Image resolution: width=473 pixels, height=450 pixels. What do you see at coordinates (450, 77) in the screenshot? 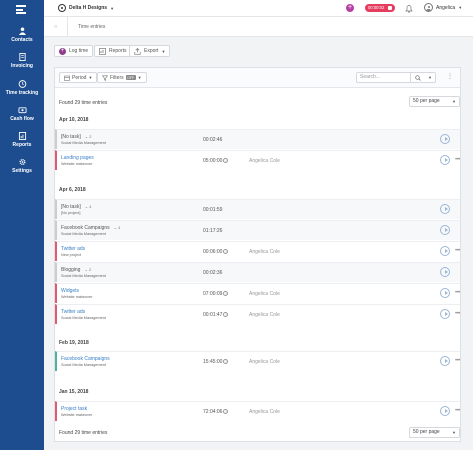
I see `more-options-icon: ⋮` at bounding box center [450, 77].